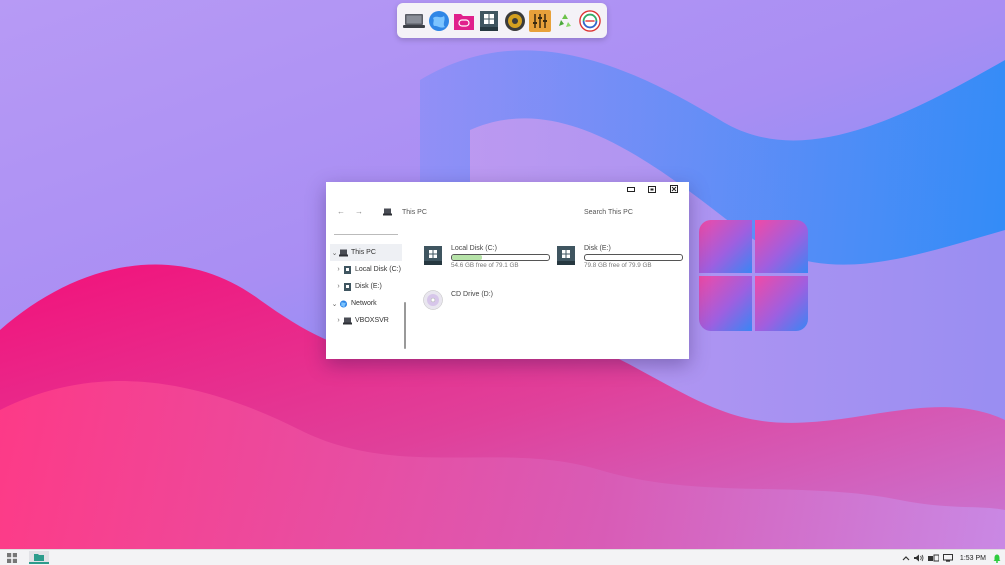 The height and width of the screenshot is (565, 1005). What do you see at coordinates (608, 212) in the screenshot?
I see `search-input: Search This PC` at bounding box center [608, 212].